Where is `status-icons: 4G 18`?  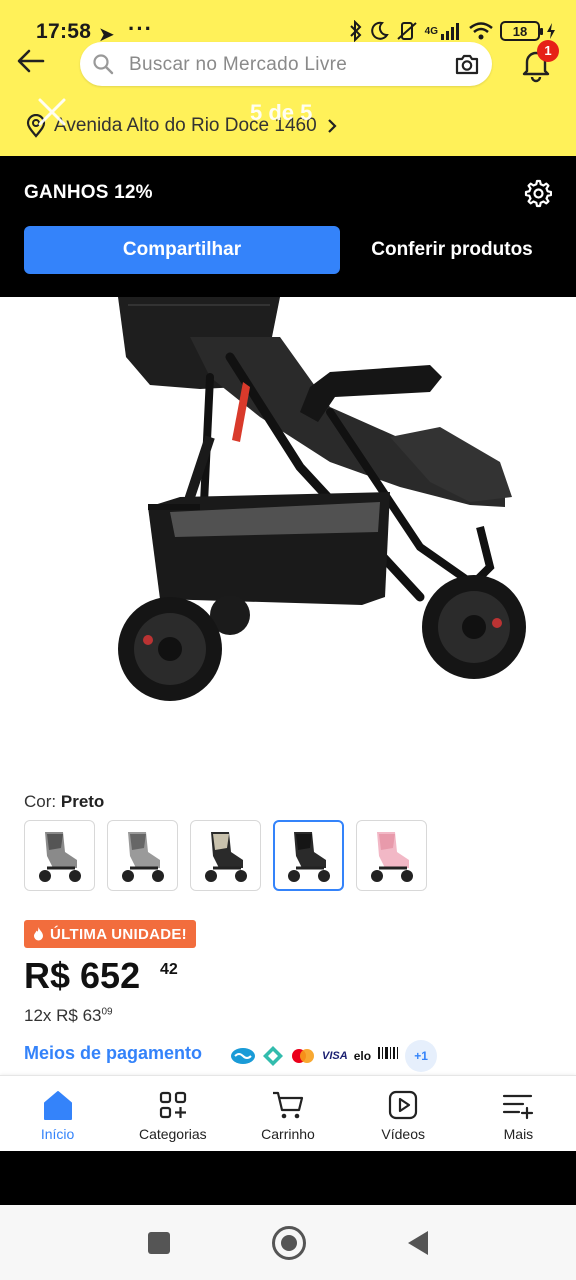 status-icons: 4G 18 is located at coordinates (452, 31).